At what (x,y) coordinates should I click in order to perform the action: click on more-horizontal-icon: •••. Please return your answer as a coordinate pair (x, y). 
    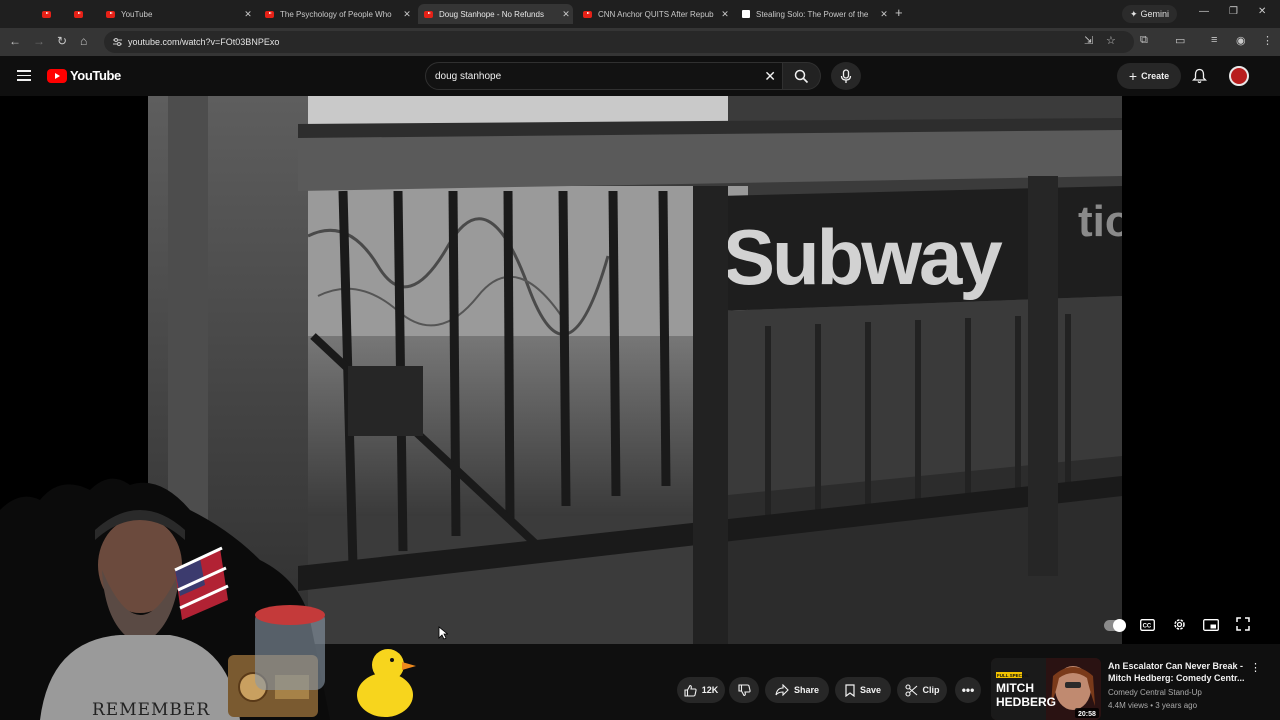
    Looking at the image, I should click on (968, 690).